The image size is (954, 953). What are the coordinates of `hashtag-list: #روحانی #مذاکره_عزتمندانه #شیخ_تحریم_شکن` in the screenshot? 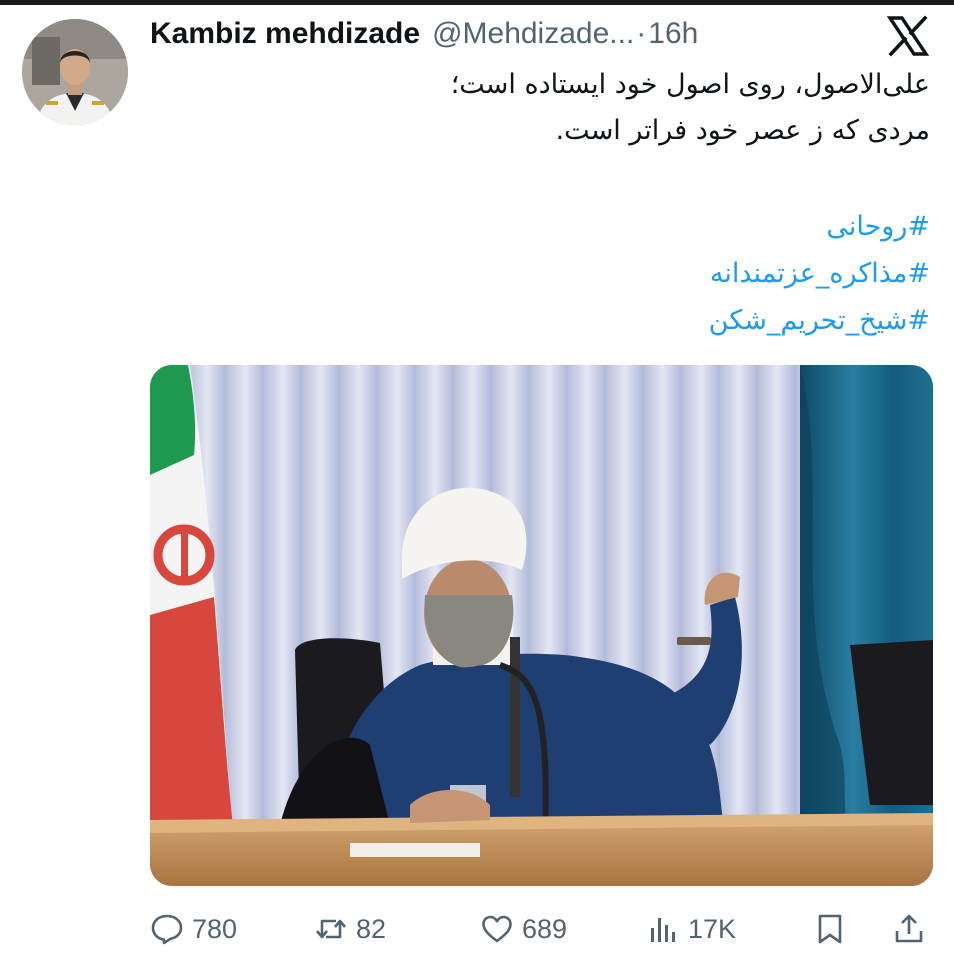 It's located at (535, 273).